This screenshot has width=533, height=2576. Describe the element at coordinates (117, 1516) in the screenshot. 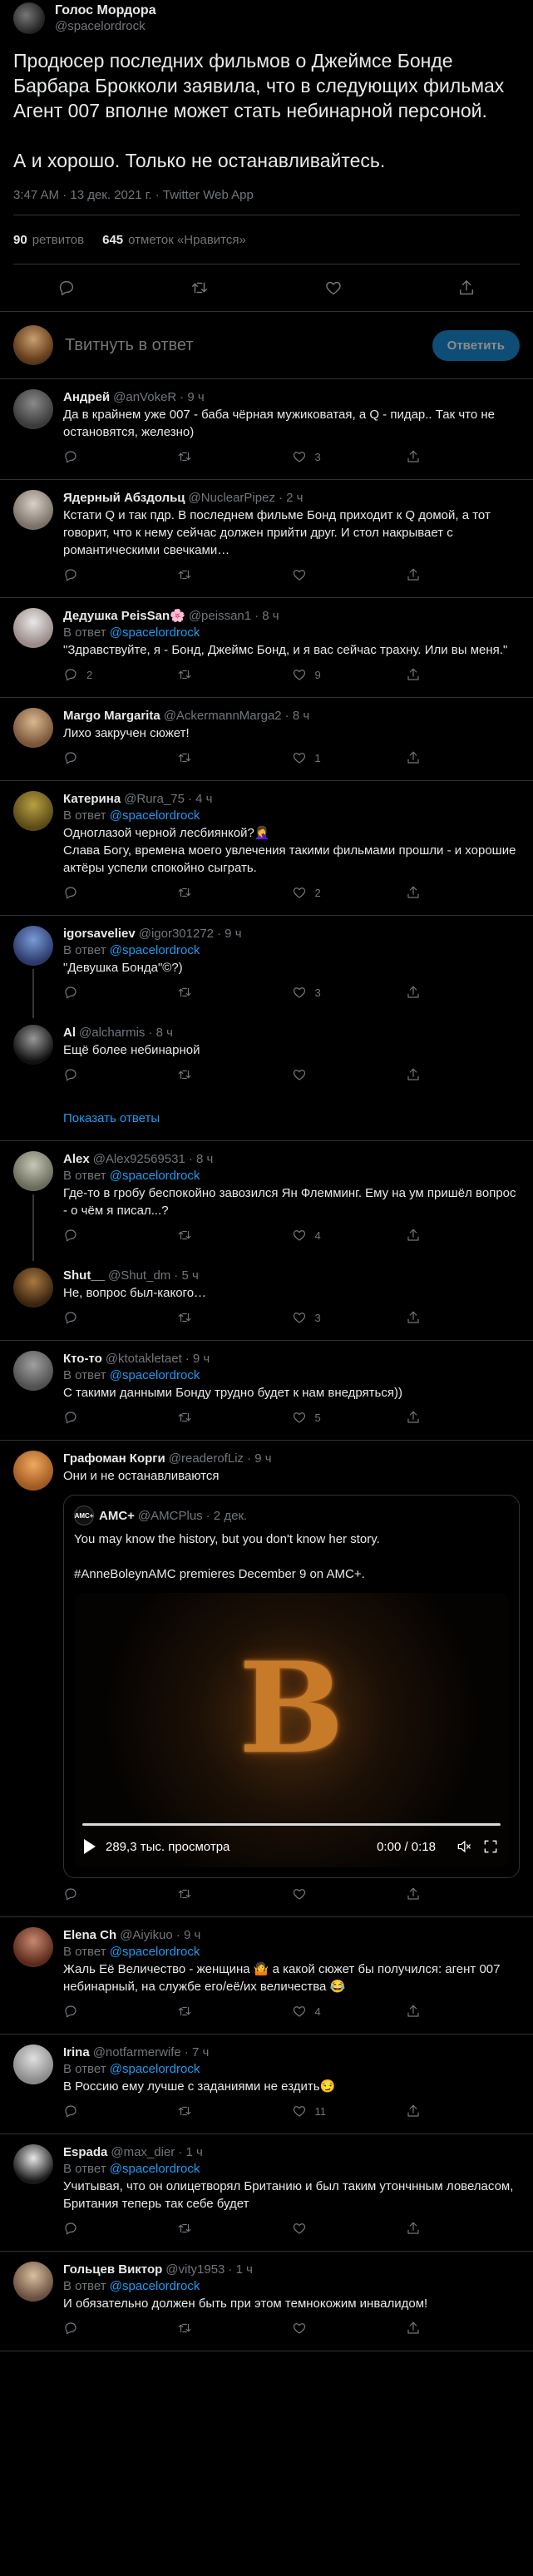

I see `quoted-author-name: AMC+` at that location.